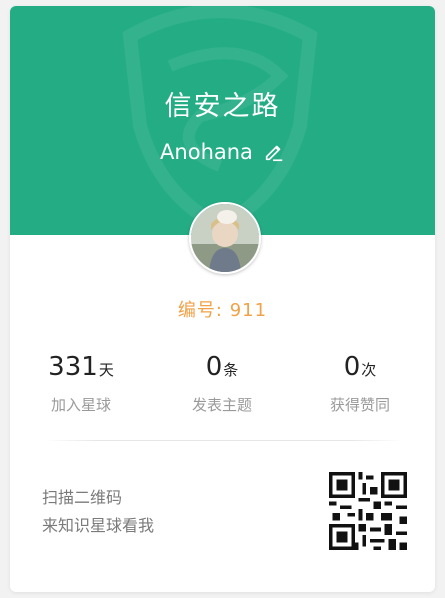  What do you see at coordinates (360, 383) in the screenshot?
I see `stat-likes: 0次 获得赞同` at bounding box center [360, 383].